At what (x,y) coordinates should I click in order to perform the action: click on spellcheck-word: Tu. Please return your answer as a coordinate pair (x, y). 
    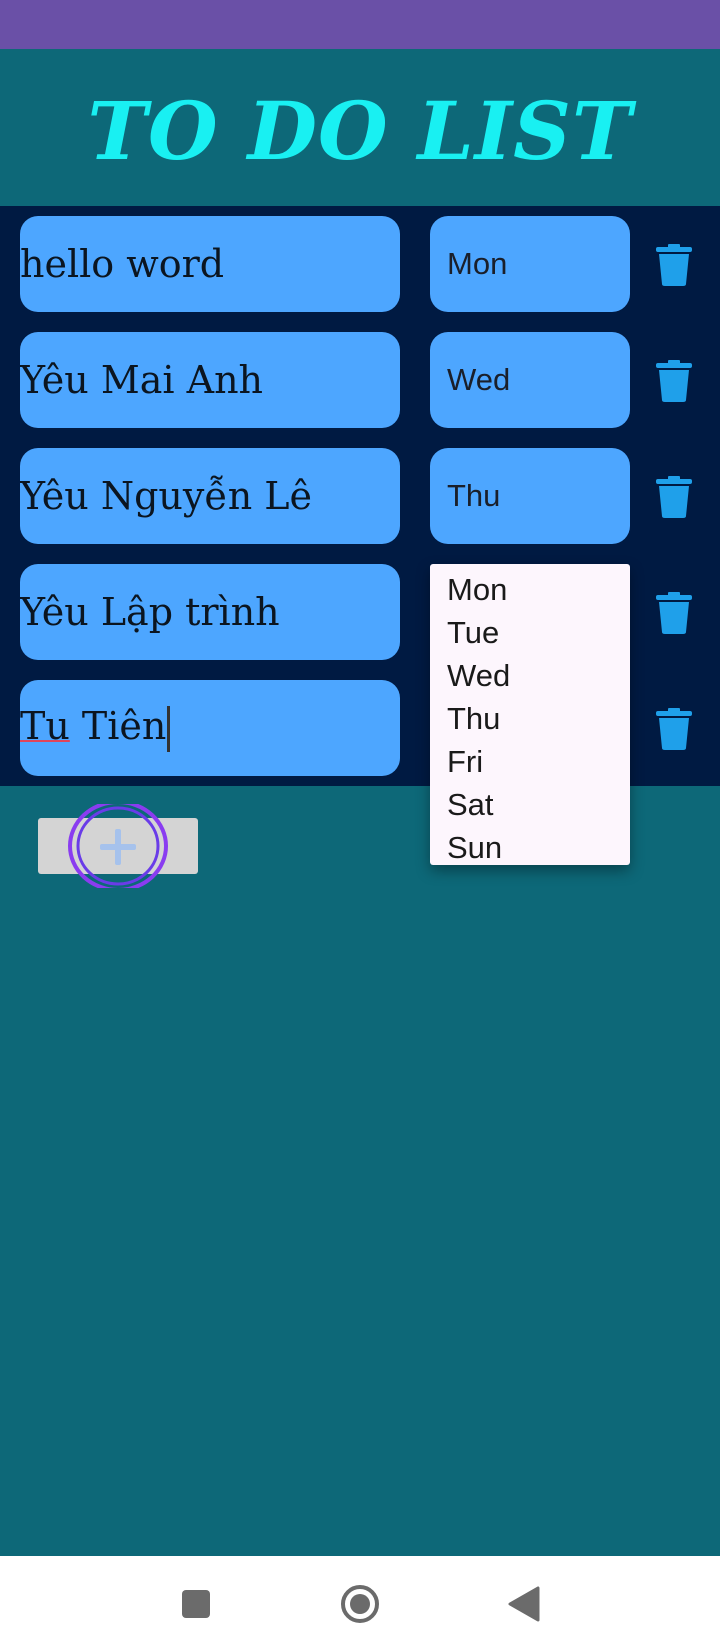
    Looking at the image, I should click on (45, 725).